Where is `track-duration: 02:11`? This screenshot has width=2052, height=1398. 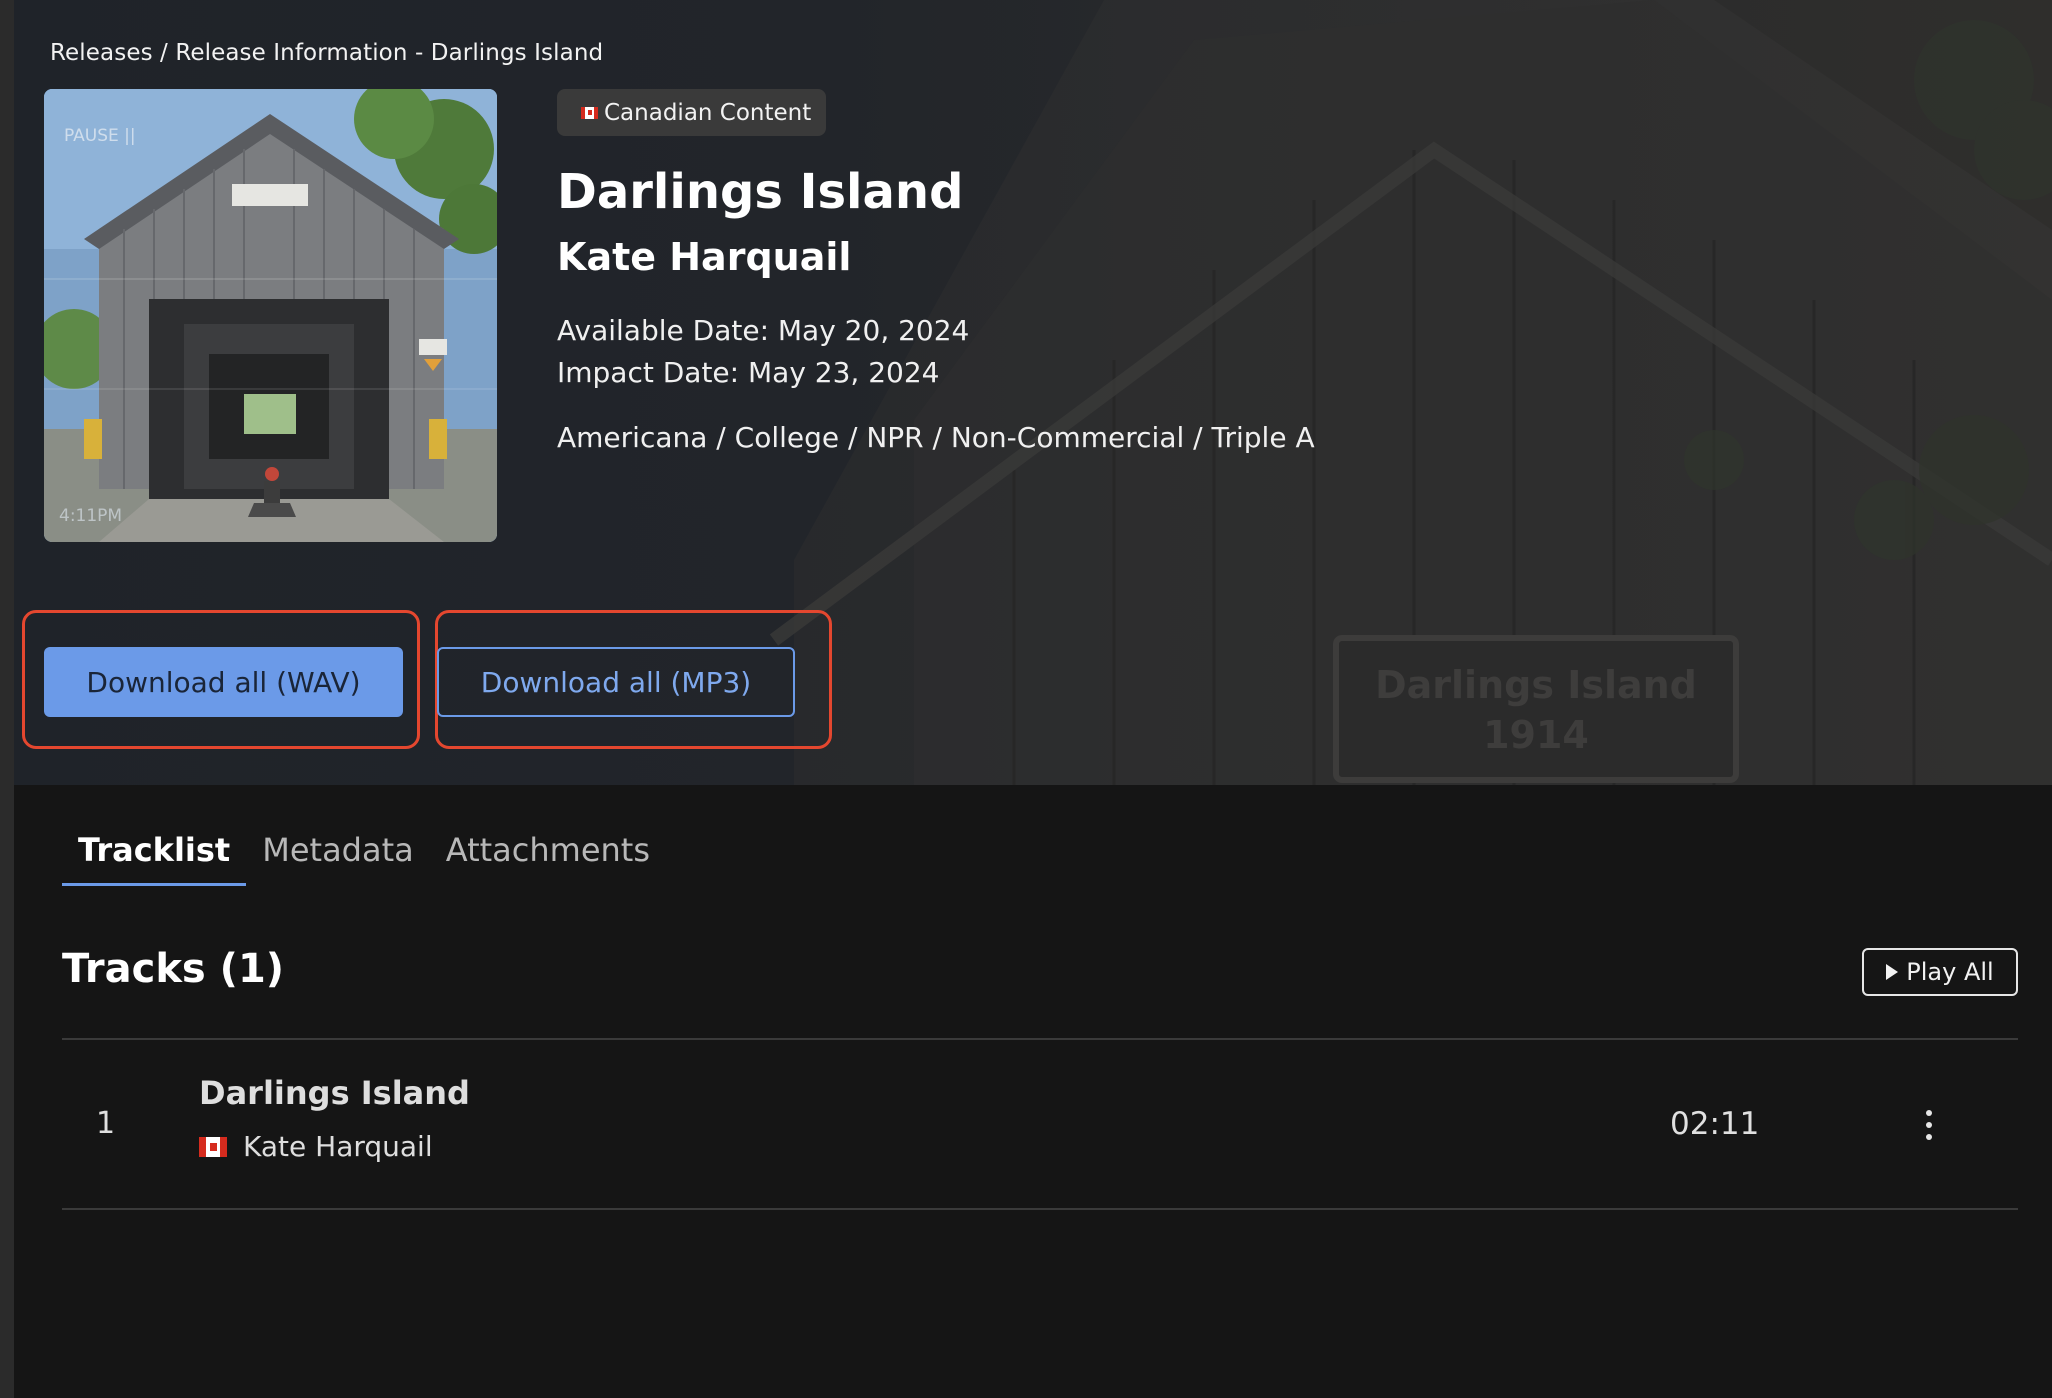 track-duration: 02:11 is located at coordinates (1715, 1124).